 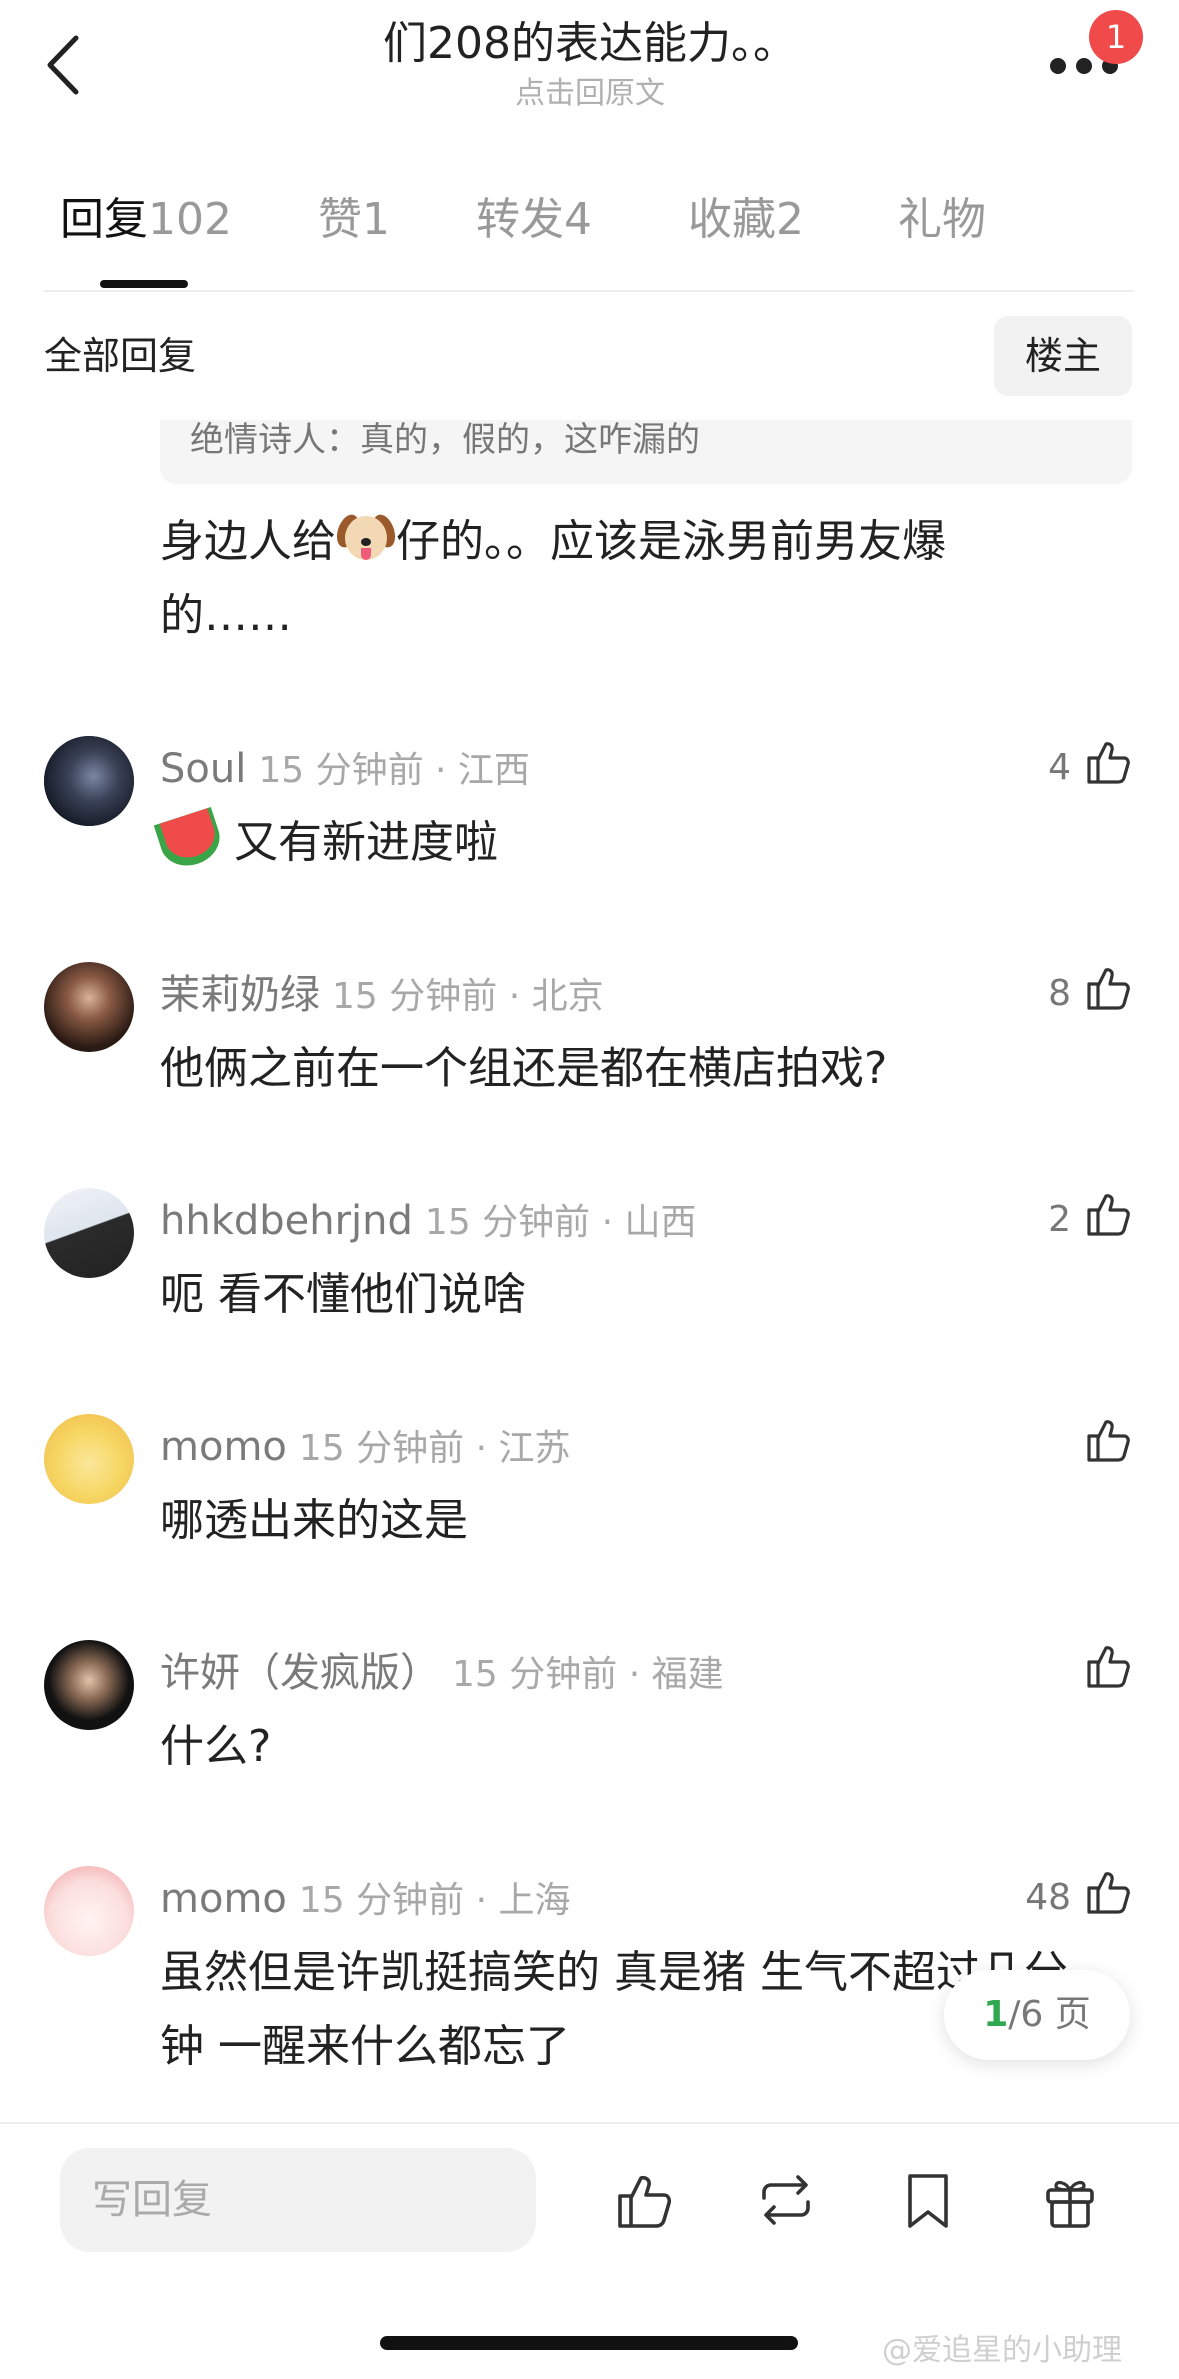 What do you see at coordinates (1063, 356) in the screenshot?
I see `op-only-button: 楼主` at bounding box center [1063, 356].